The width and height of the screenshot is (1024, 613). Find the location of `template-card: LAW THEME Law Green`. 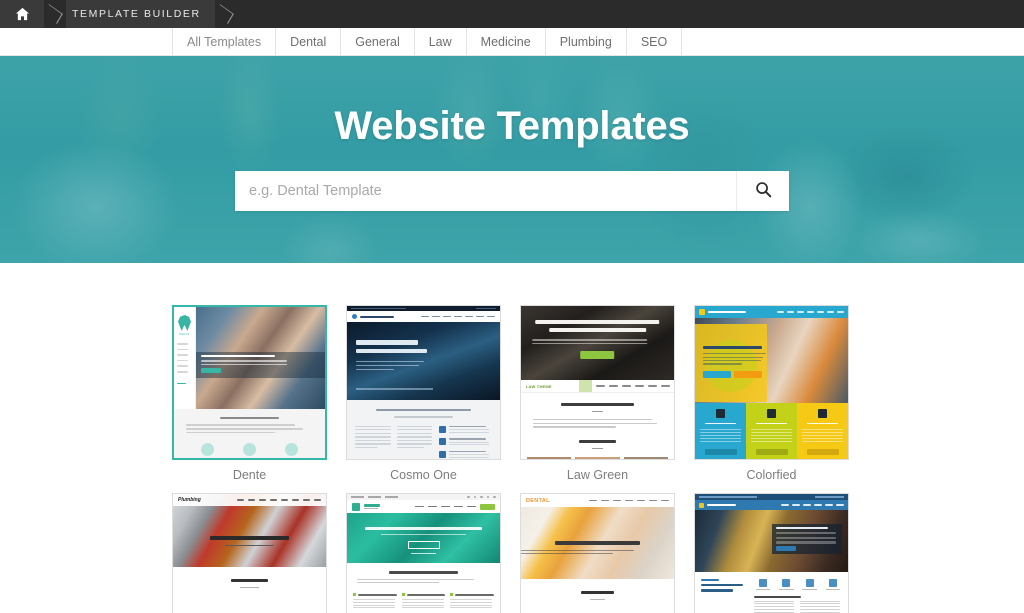

template-card: LAW THEME Law Green is located at coordinates (597, 393).